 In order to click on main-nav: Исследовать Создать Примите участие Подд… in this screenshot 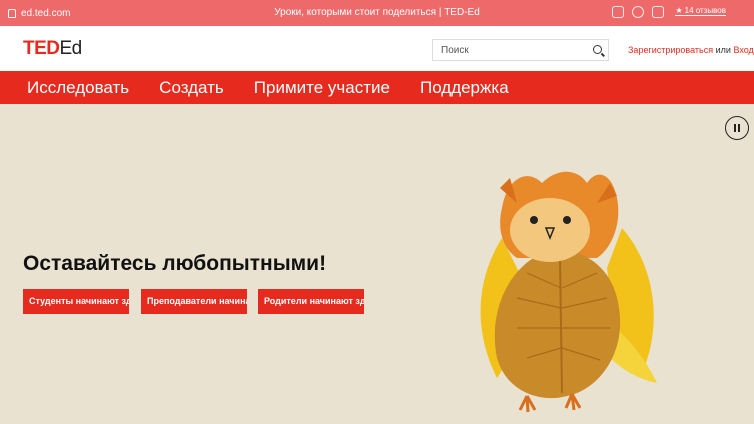, I will do `click(377, 87)`.